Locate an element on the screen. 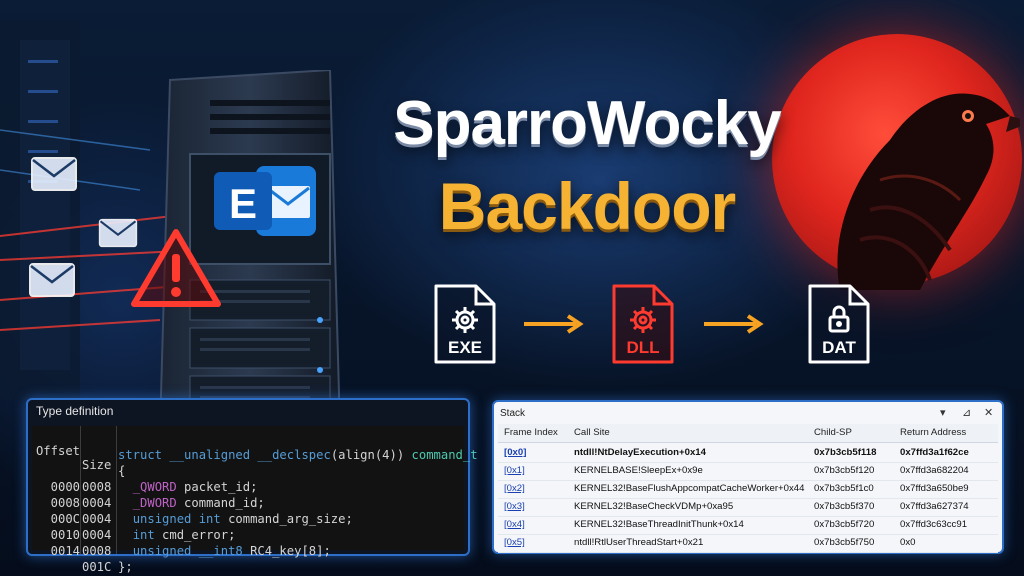 The height and width of the screenshot is (576, 1024). type-definition-row: 0014 0008 unsigned __int8 RC4_key[8]; is located at coordinates (248, 552).